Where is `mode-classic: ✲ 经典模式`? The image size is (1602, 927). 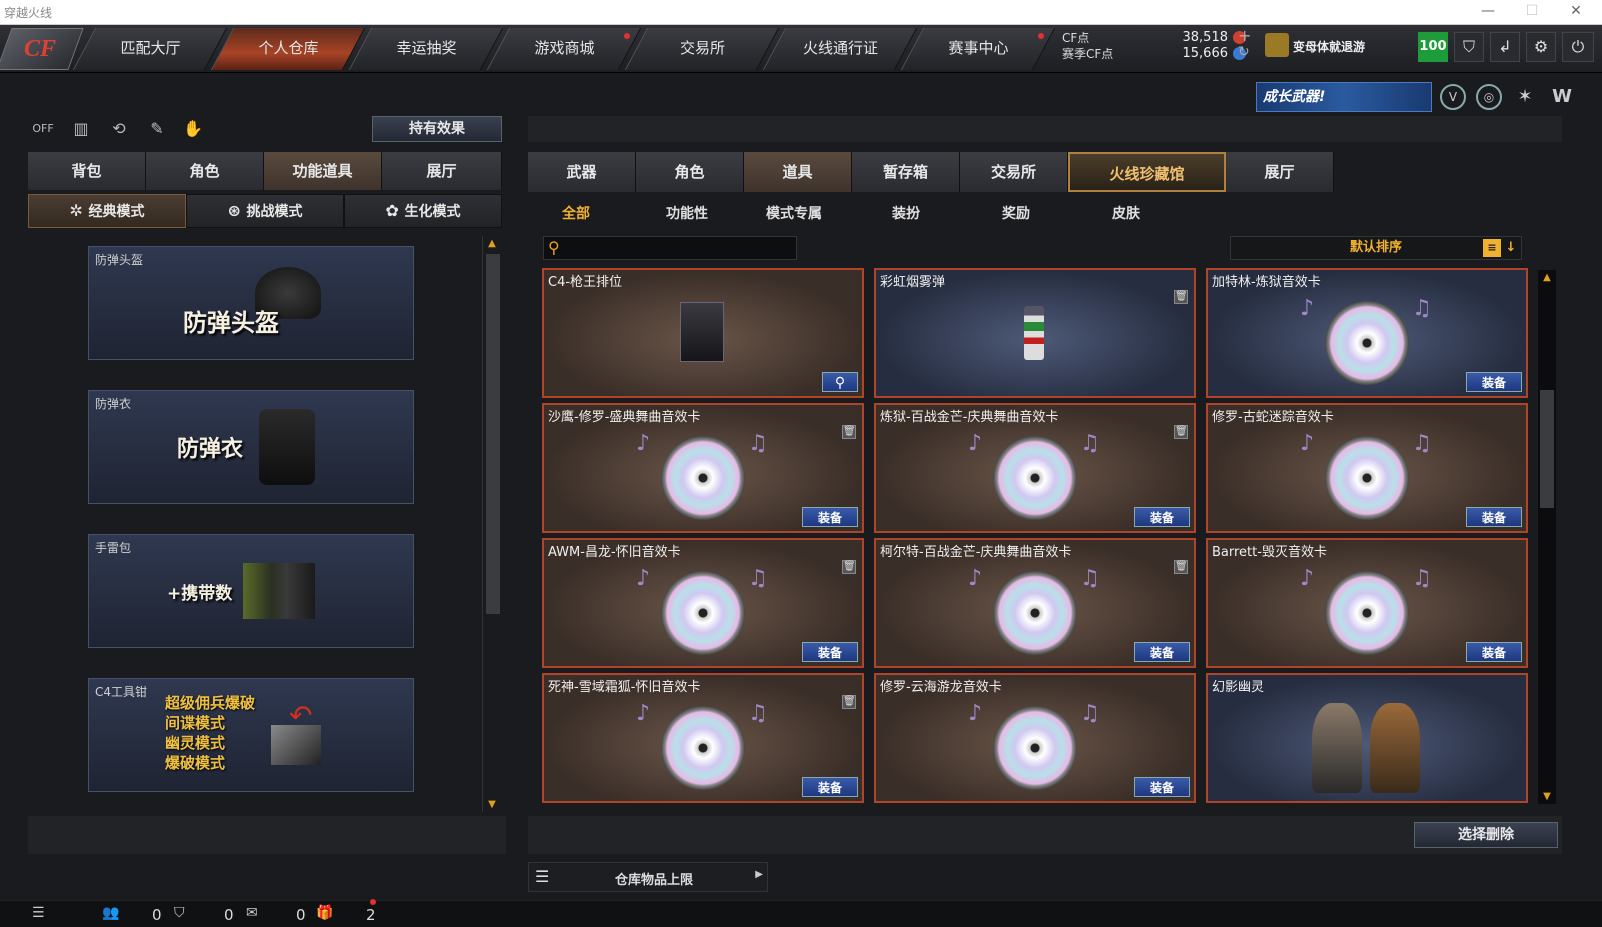 mode-classic: ✲ 经典模式 is located at coordinates (107, 211).